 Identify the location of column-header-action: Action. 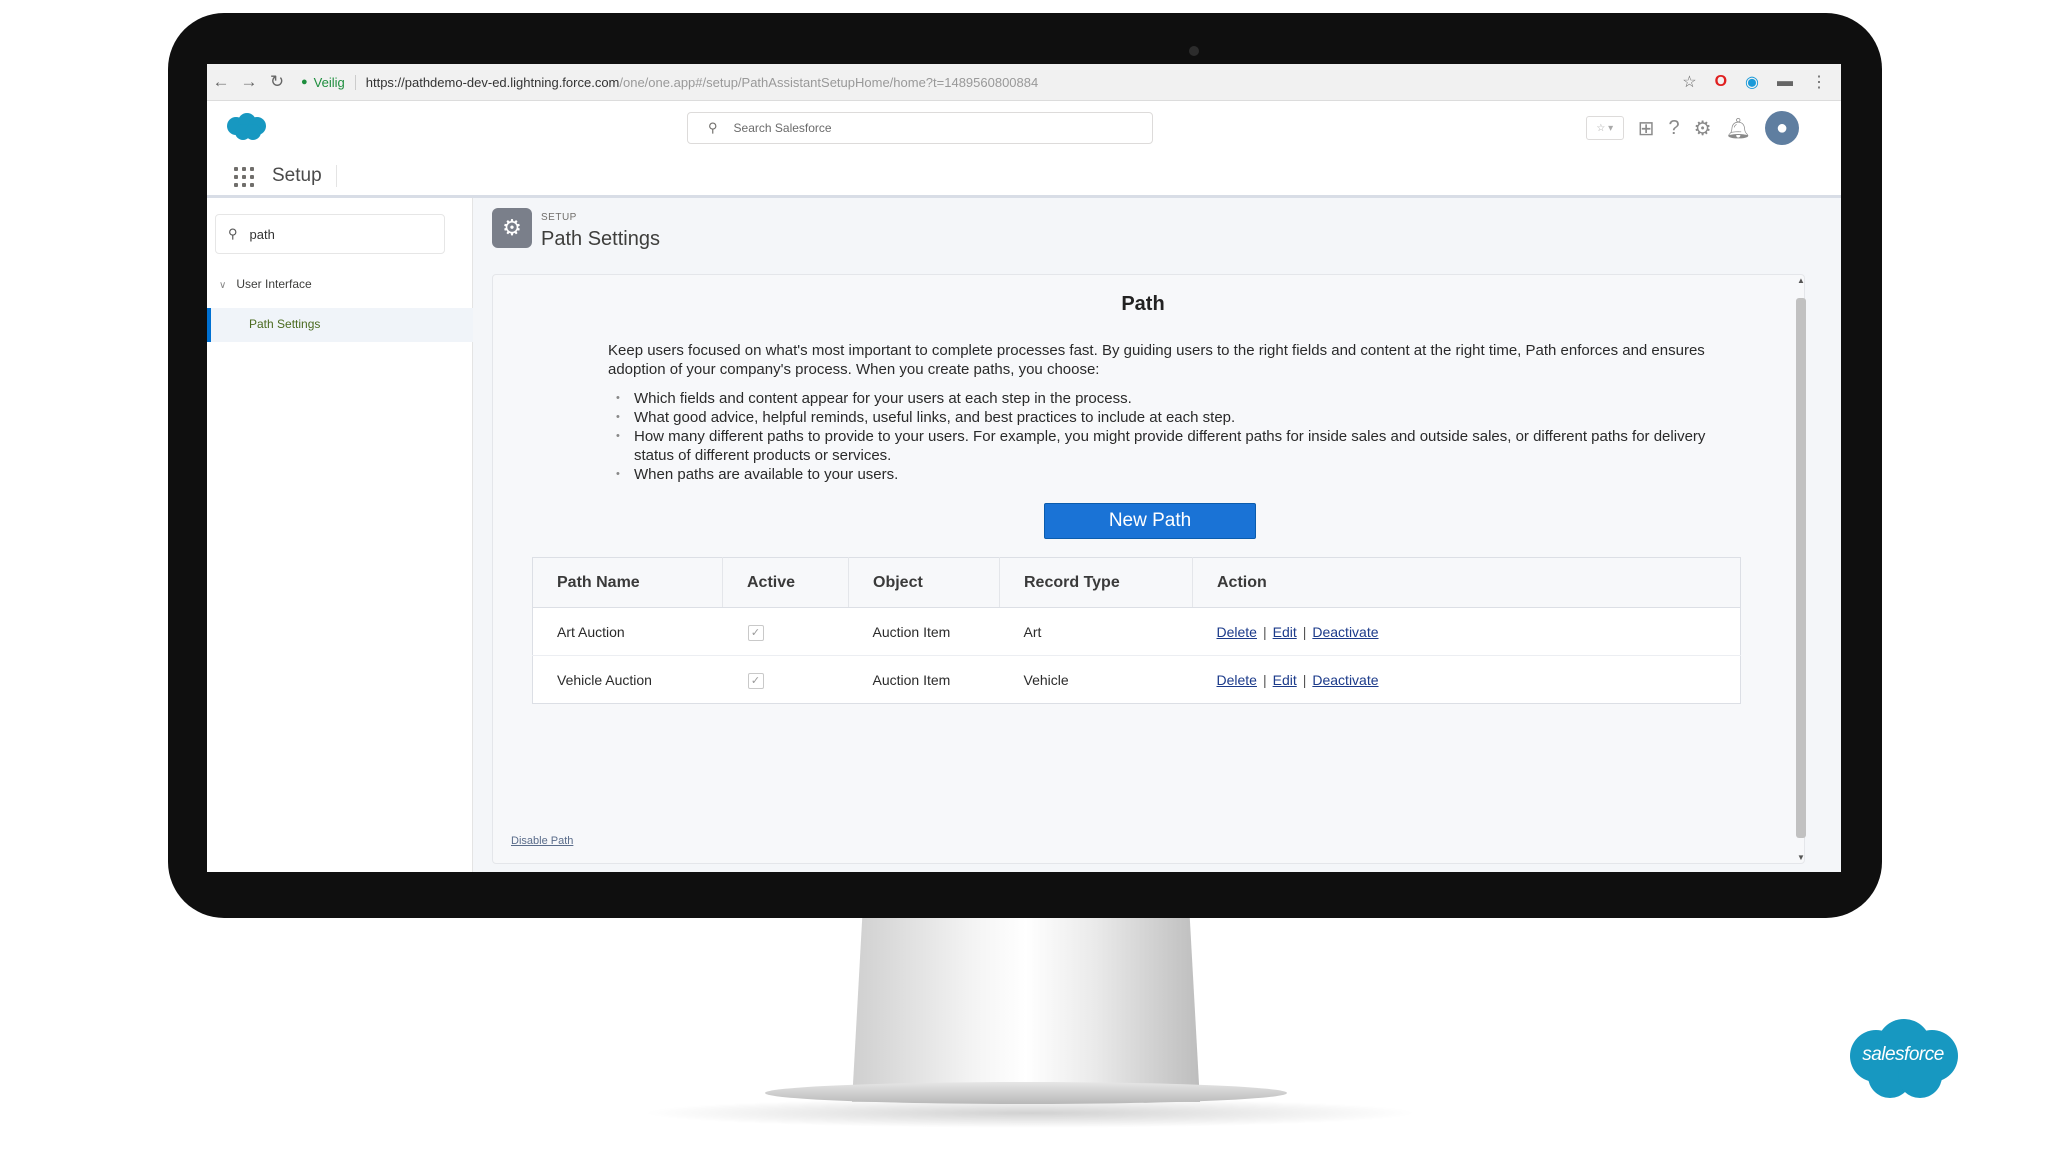
(1466, 582).